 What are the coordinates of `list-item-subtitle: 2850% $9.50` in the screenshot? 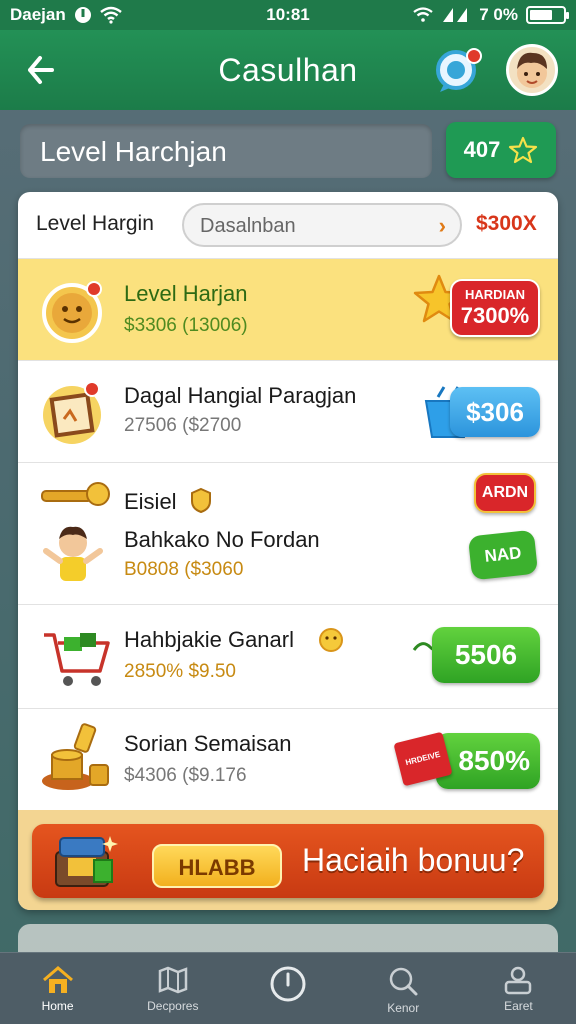 It's located at (180, 671).